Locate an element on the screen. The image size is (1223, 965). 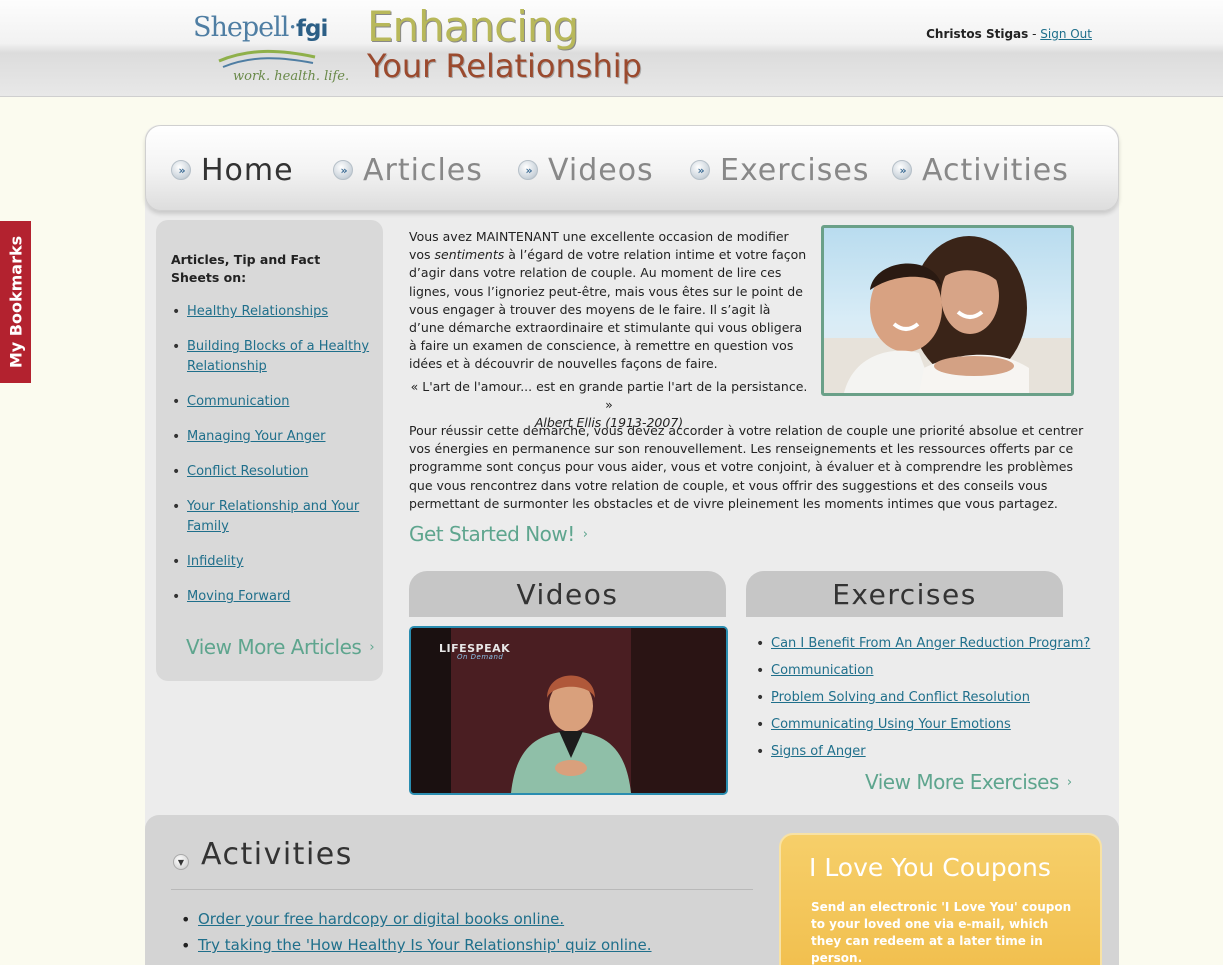
article-link-relationship-family: Your Relationship and Your Family is located at coordinates (273, 516).